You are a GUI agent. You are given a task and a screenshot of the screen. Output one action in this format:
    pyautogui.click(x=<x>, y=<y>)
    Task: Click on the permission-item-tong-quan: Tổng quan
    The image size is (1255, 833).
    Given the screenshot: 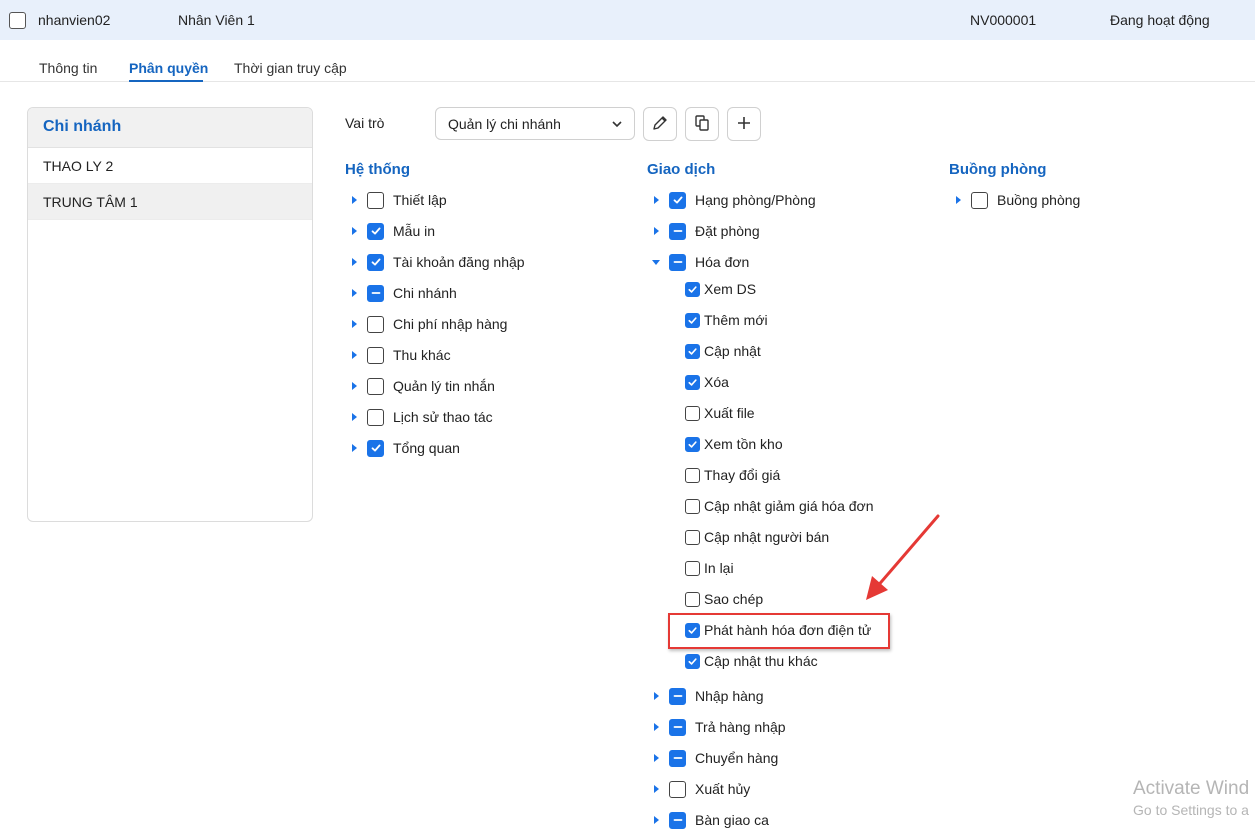 What is the action you would take?
    pyautogui.click(x=404, y=448)
    